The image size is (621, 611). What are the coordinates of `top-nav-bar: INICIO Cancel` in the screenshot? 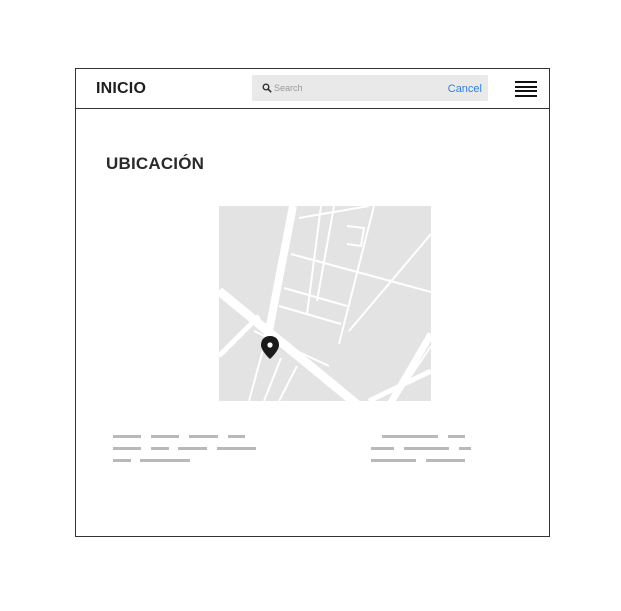 It's located at (312, 89).